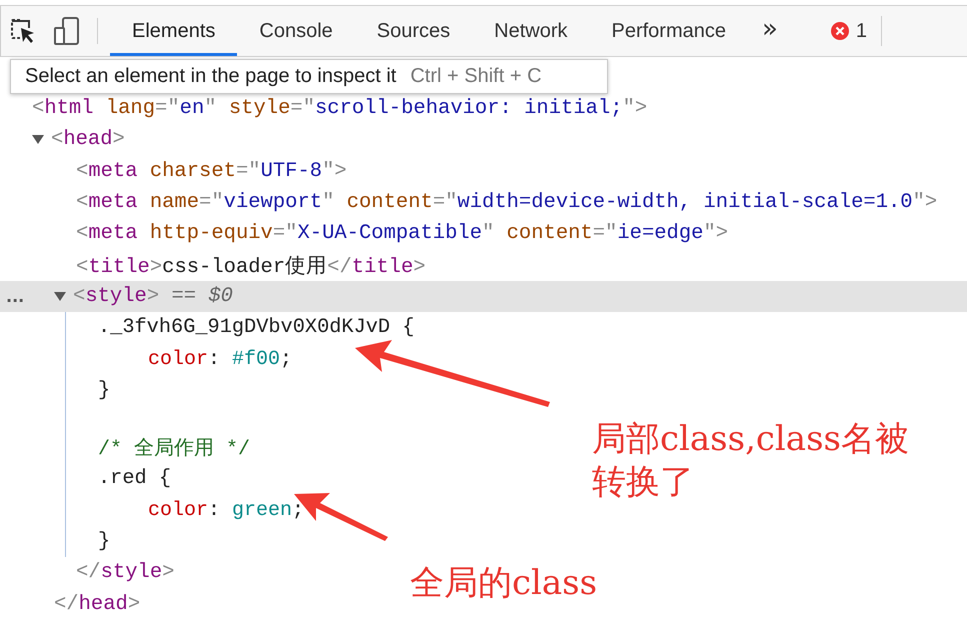 The height and width of the screenshot is (622, 967). What do you see at coordinates (220, 359) in the screenshot?
I see `code-line: color: #f00;` at bounding box center [220, 359].